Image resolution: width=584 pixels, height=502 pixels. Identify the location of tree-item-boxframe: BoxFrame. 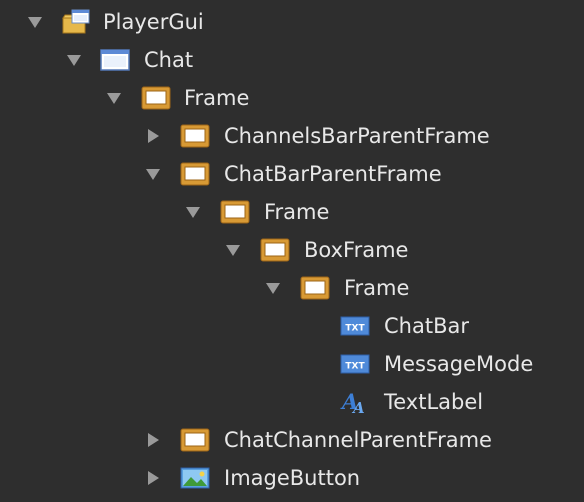
(292, 250).